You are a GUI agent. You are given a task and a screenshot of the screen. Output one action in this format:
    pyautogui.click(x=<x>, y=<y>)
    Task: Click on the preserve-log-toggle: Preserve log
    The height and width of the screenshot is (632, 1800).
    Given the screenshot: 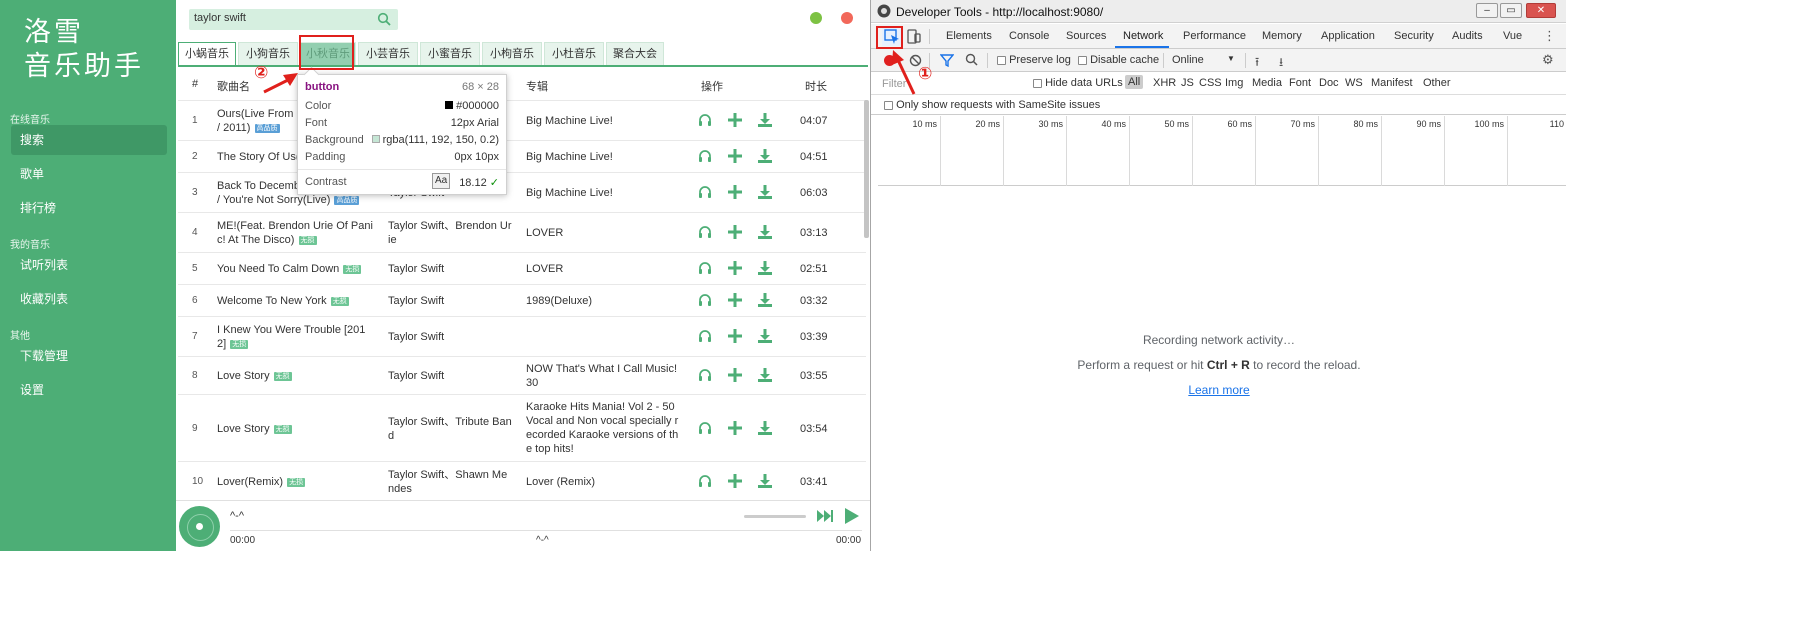 What is the action you would take?
    pyautogui.click(x=1034, y=60)
    